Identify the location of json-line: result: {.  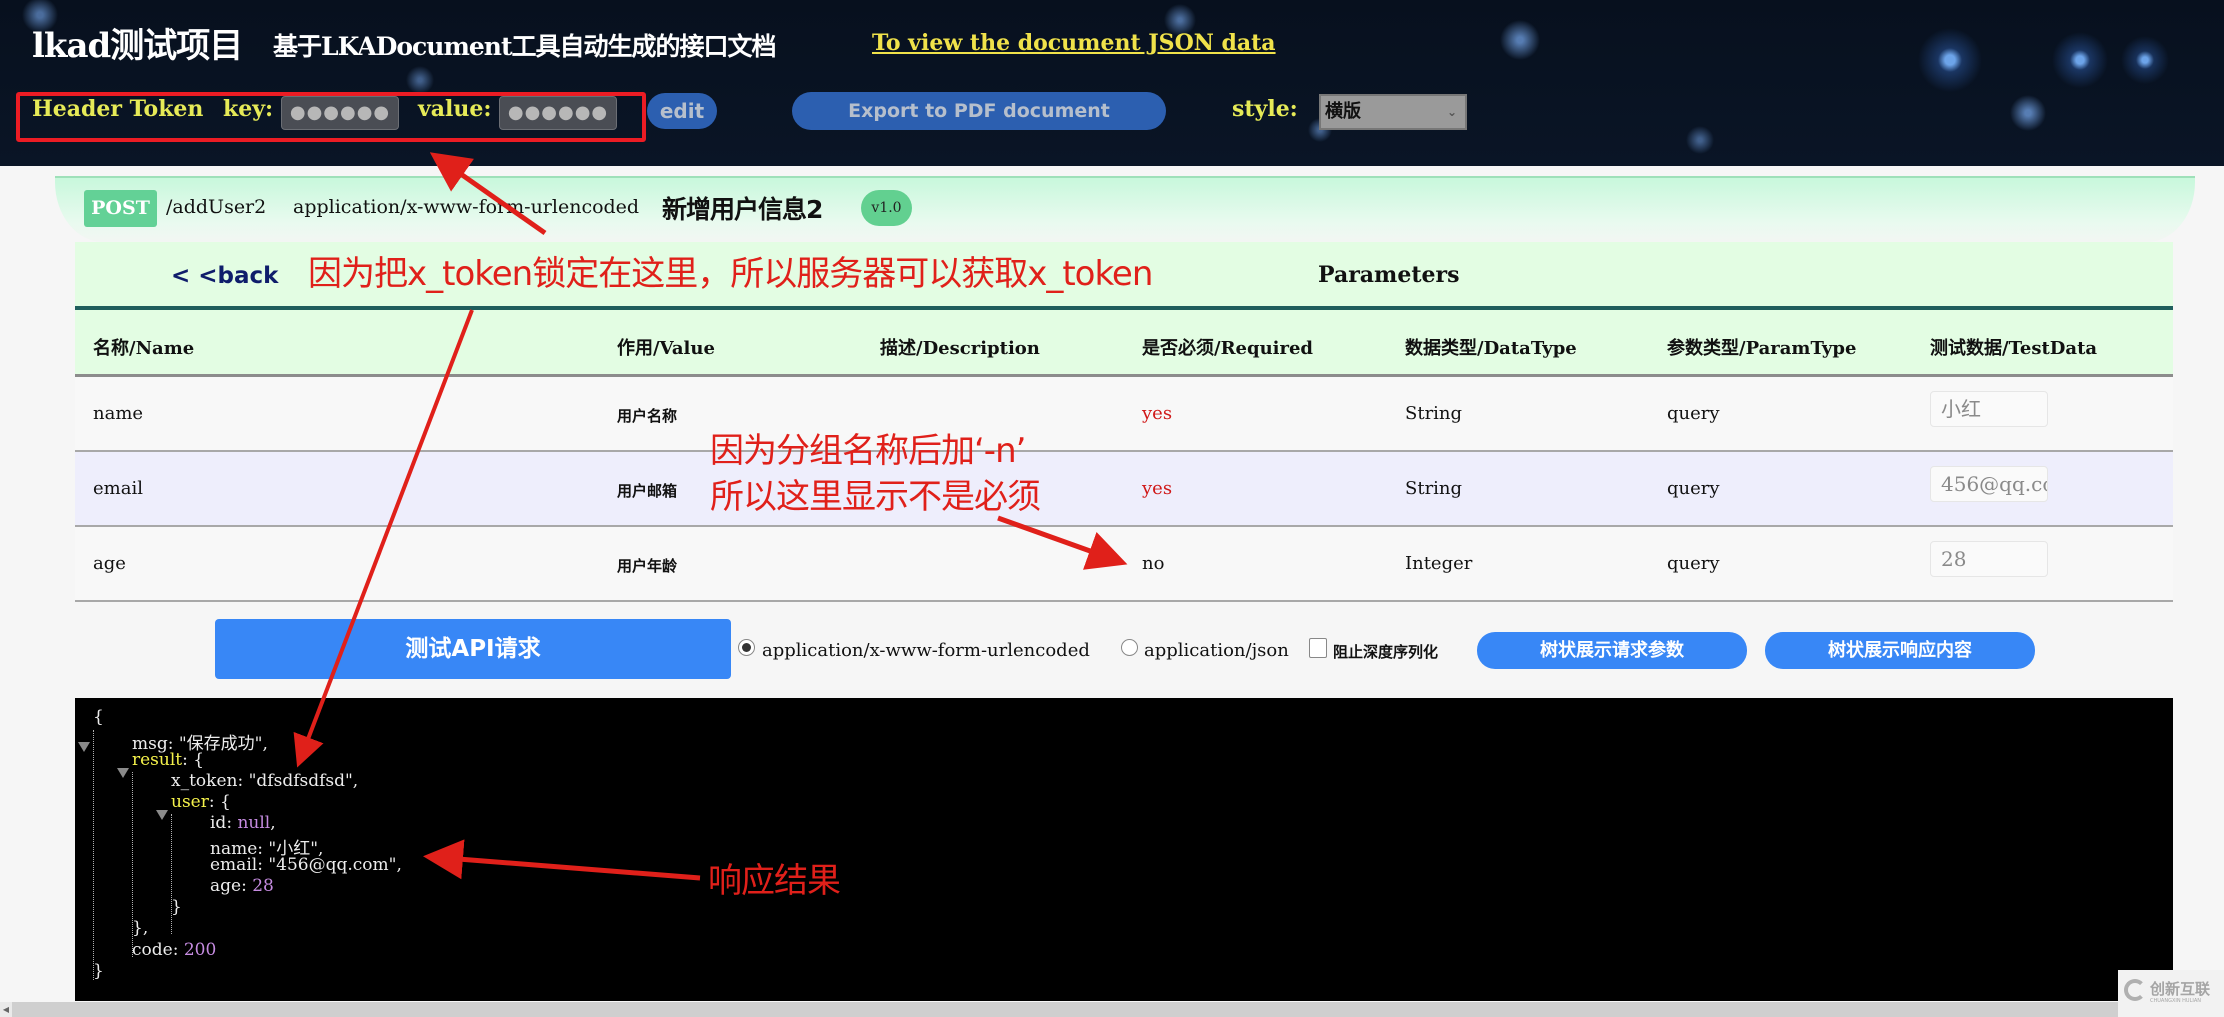
(168, 760).